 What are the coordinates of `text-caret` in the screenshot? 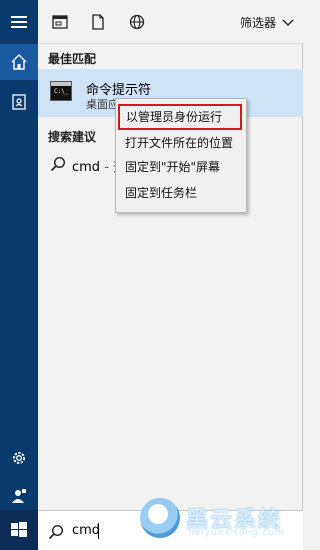 It's located at (98, 531).